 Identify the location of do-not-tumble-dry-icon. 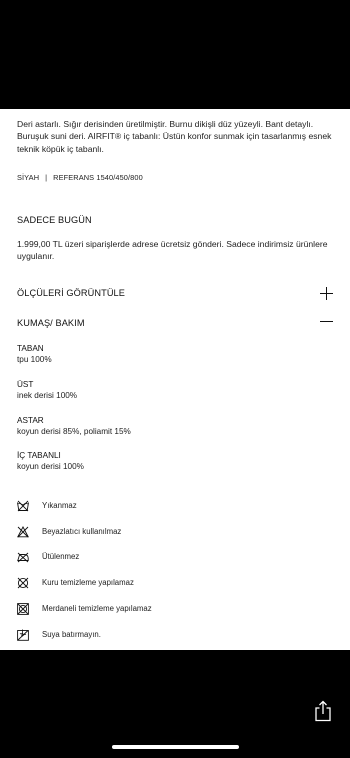
(23, 609).